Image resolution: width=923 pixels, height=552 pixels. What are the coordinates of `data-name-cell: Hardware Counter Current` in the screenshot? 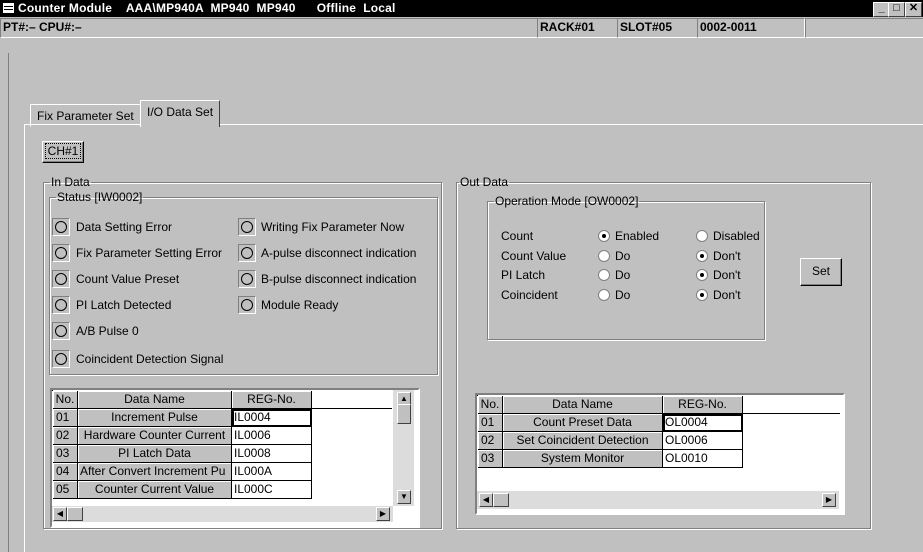 It's located at (155, 436).